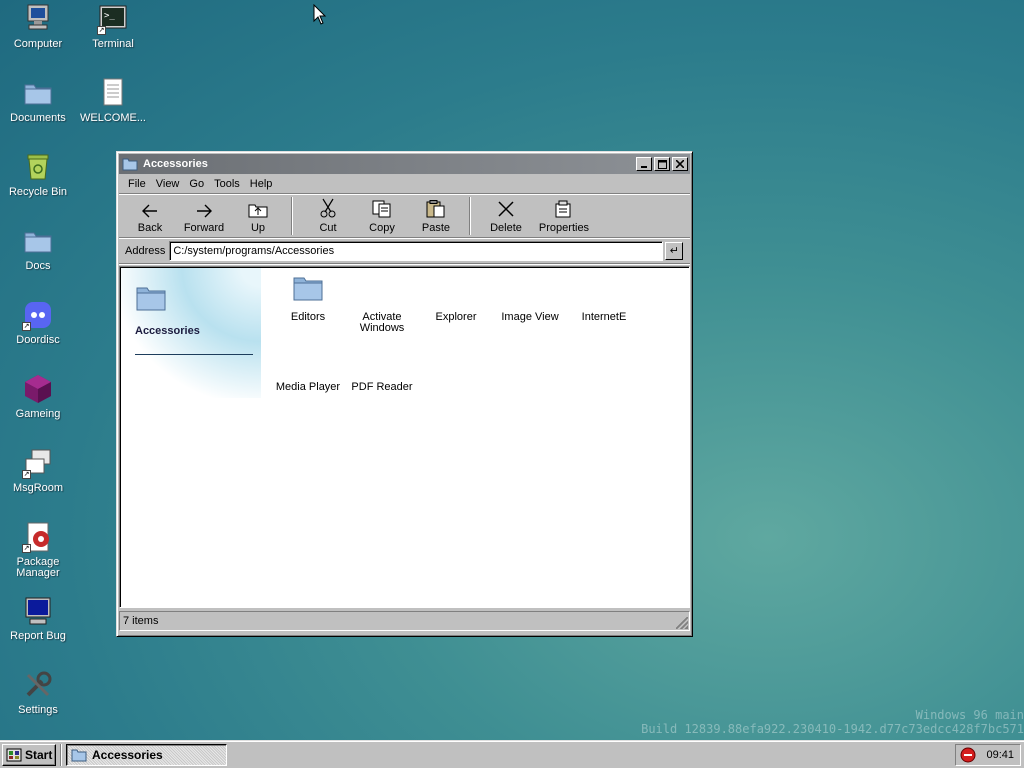  I want to click on item-label: Media Player, so click(308, 387).